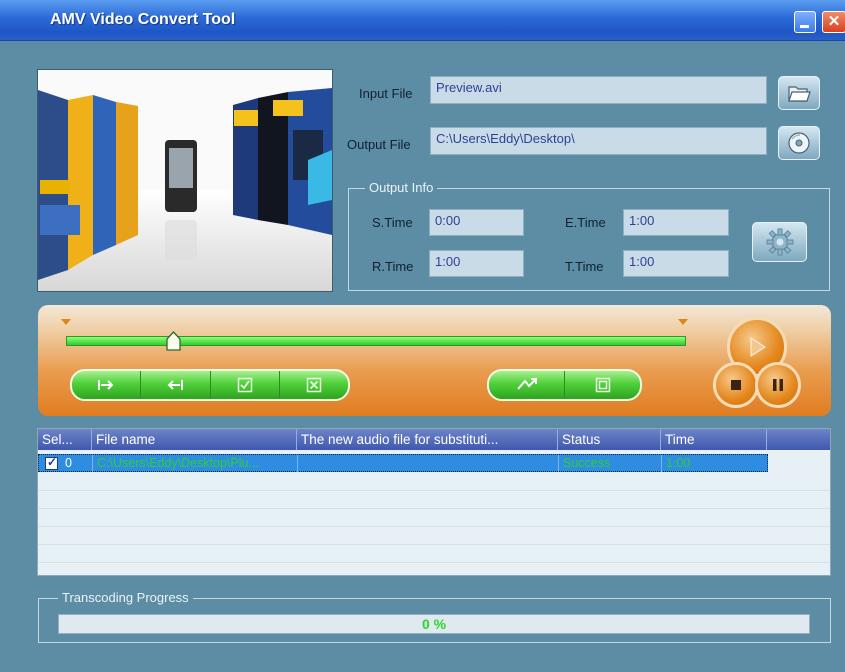 The width and height of the screenshot is (845, 672). What do you see at coordinates (392, 222) in the screenshot?
I see `s-time-label: S.Time` at bounding box center [392, 222].